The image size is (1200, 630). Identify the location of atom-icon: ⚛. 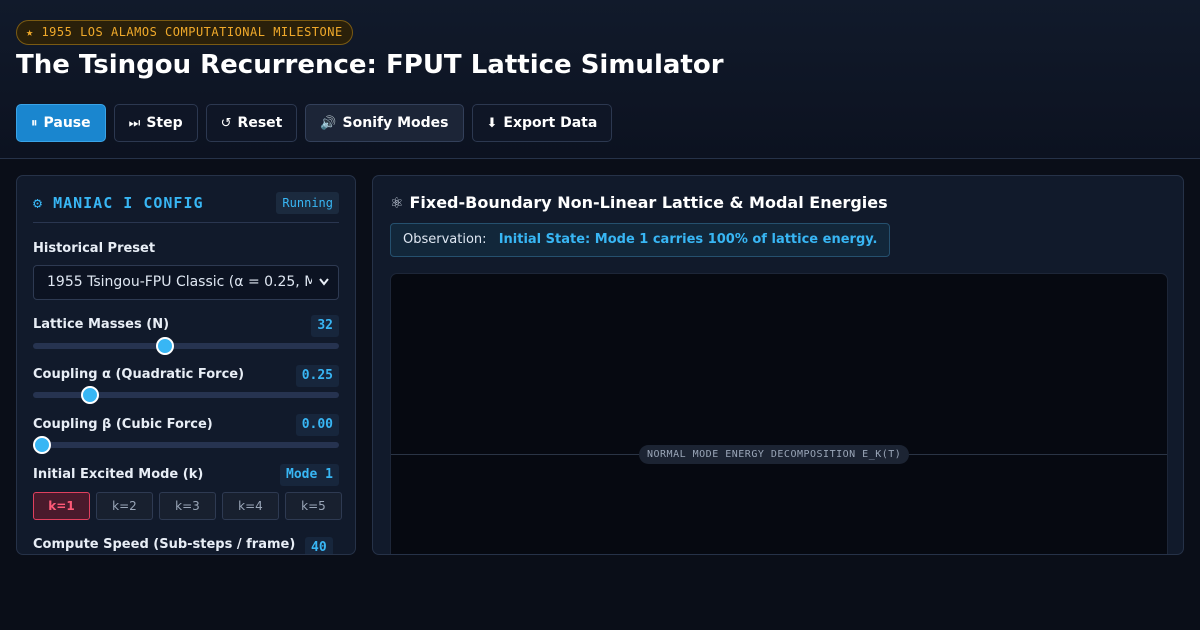
(397, 203).